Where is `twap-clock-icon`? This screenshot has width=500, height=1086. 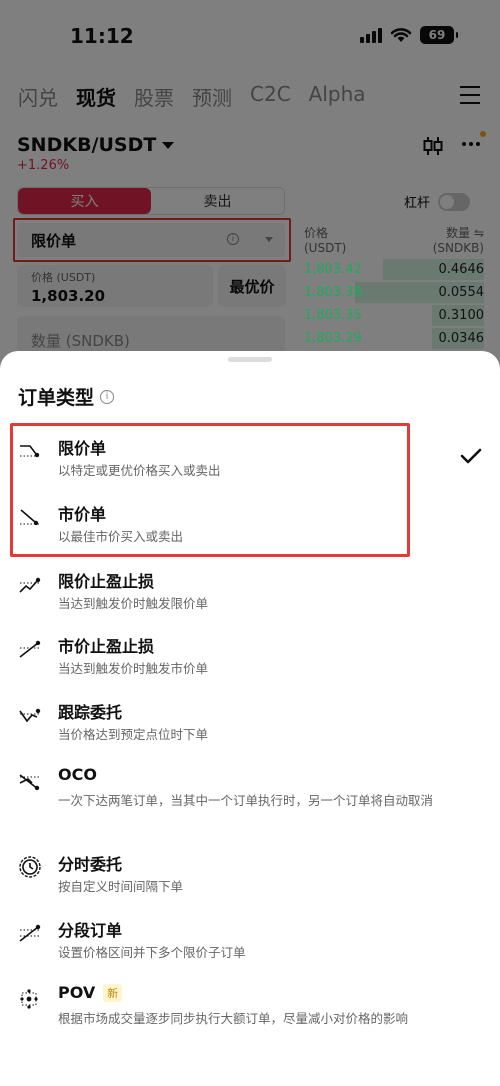 twap-clock-icon is located at coordinates (30, 867).